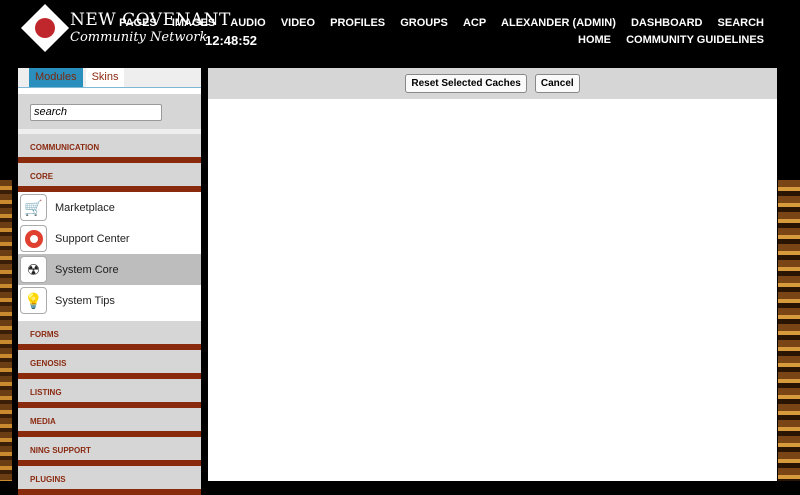  Describe the element at coordinates (138, 23) in the screenshot. I see `nav-pages: PAGES` at that location.